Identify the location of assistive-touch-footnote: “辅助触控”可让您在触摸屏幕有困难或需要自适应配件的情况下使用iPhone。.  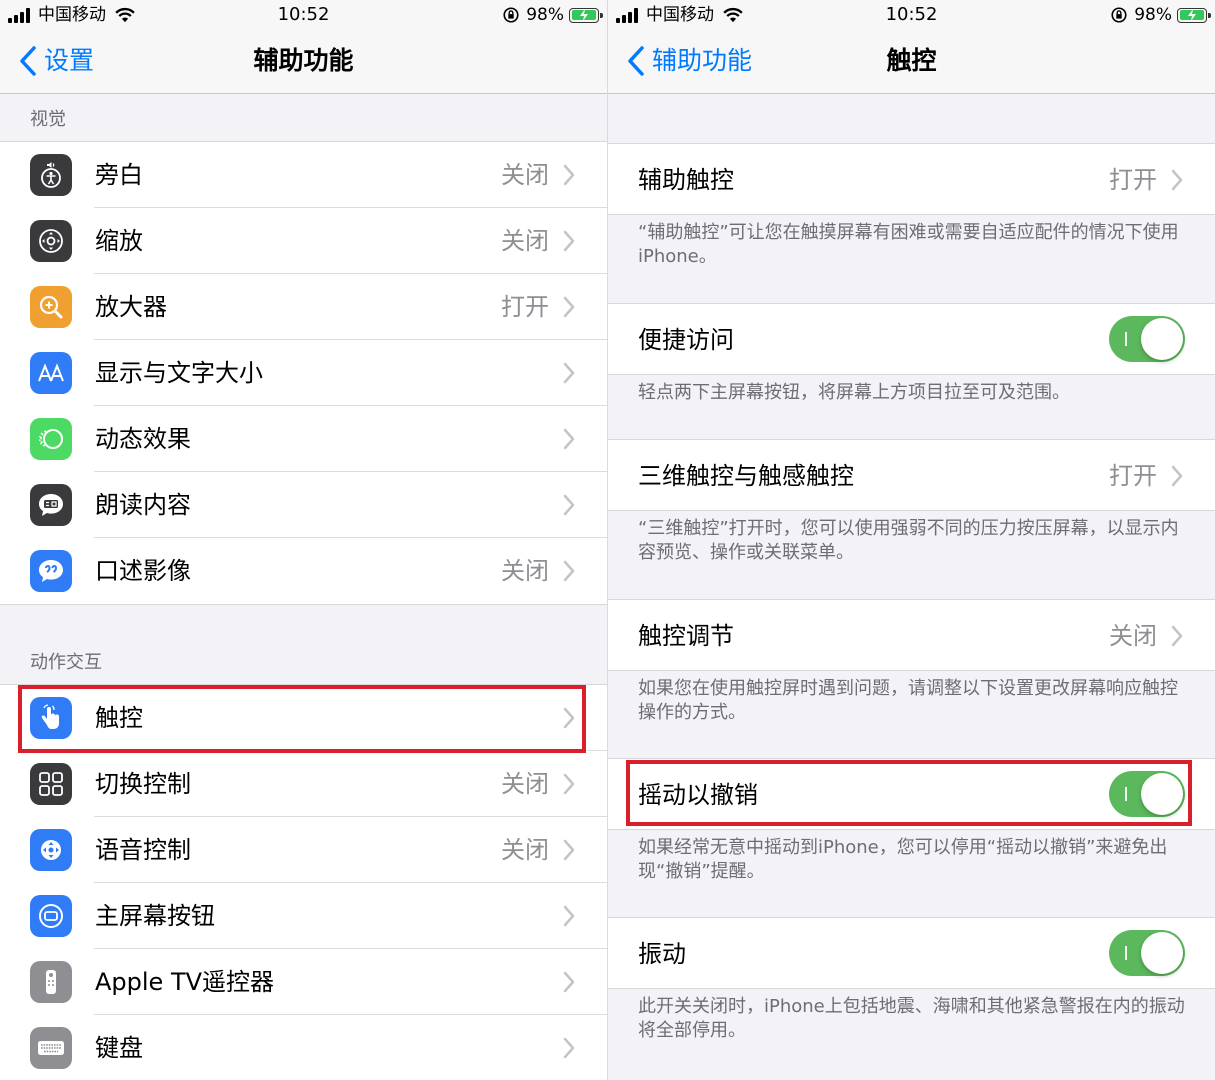
(908, 244).